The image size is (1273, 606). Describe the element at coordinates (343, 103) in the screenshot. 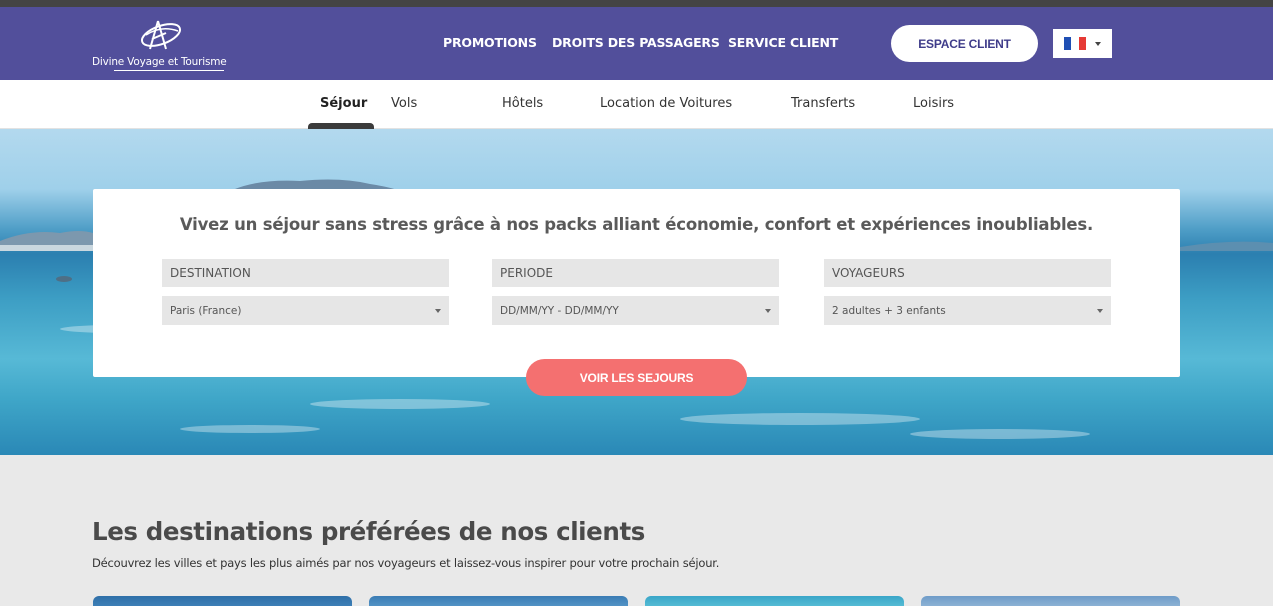

I see `tab-sejour: Séjour` at that location.